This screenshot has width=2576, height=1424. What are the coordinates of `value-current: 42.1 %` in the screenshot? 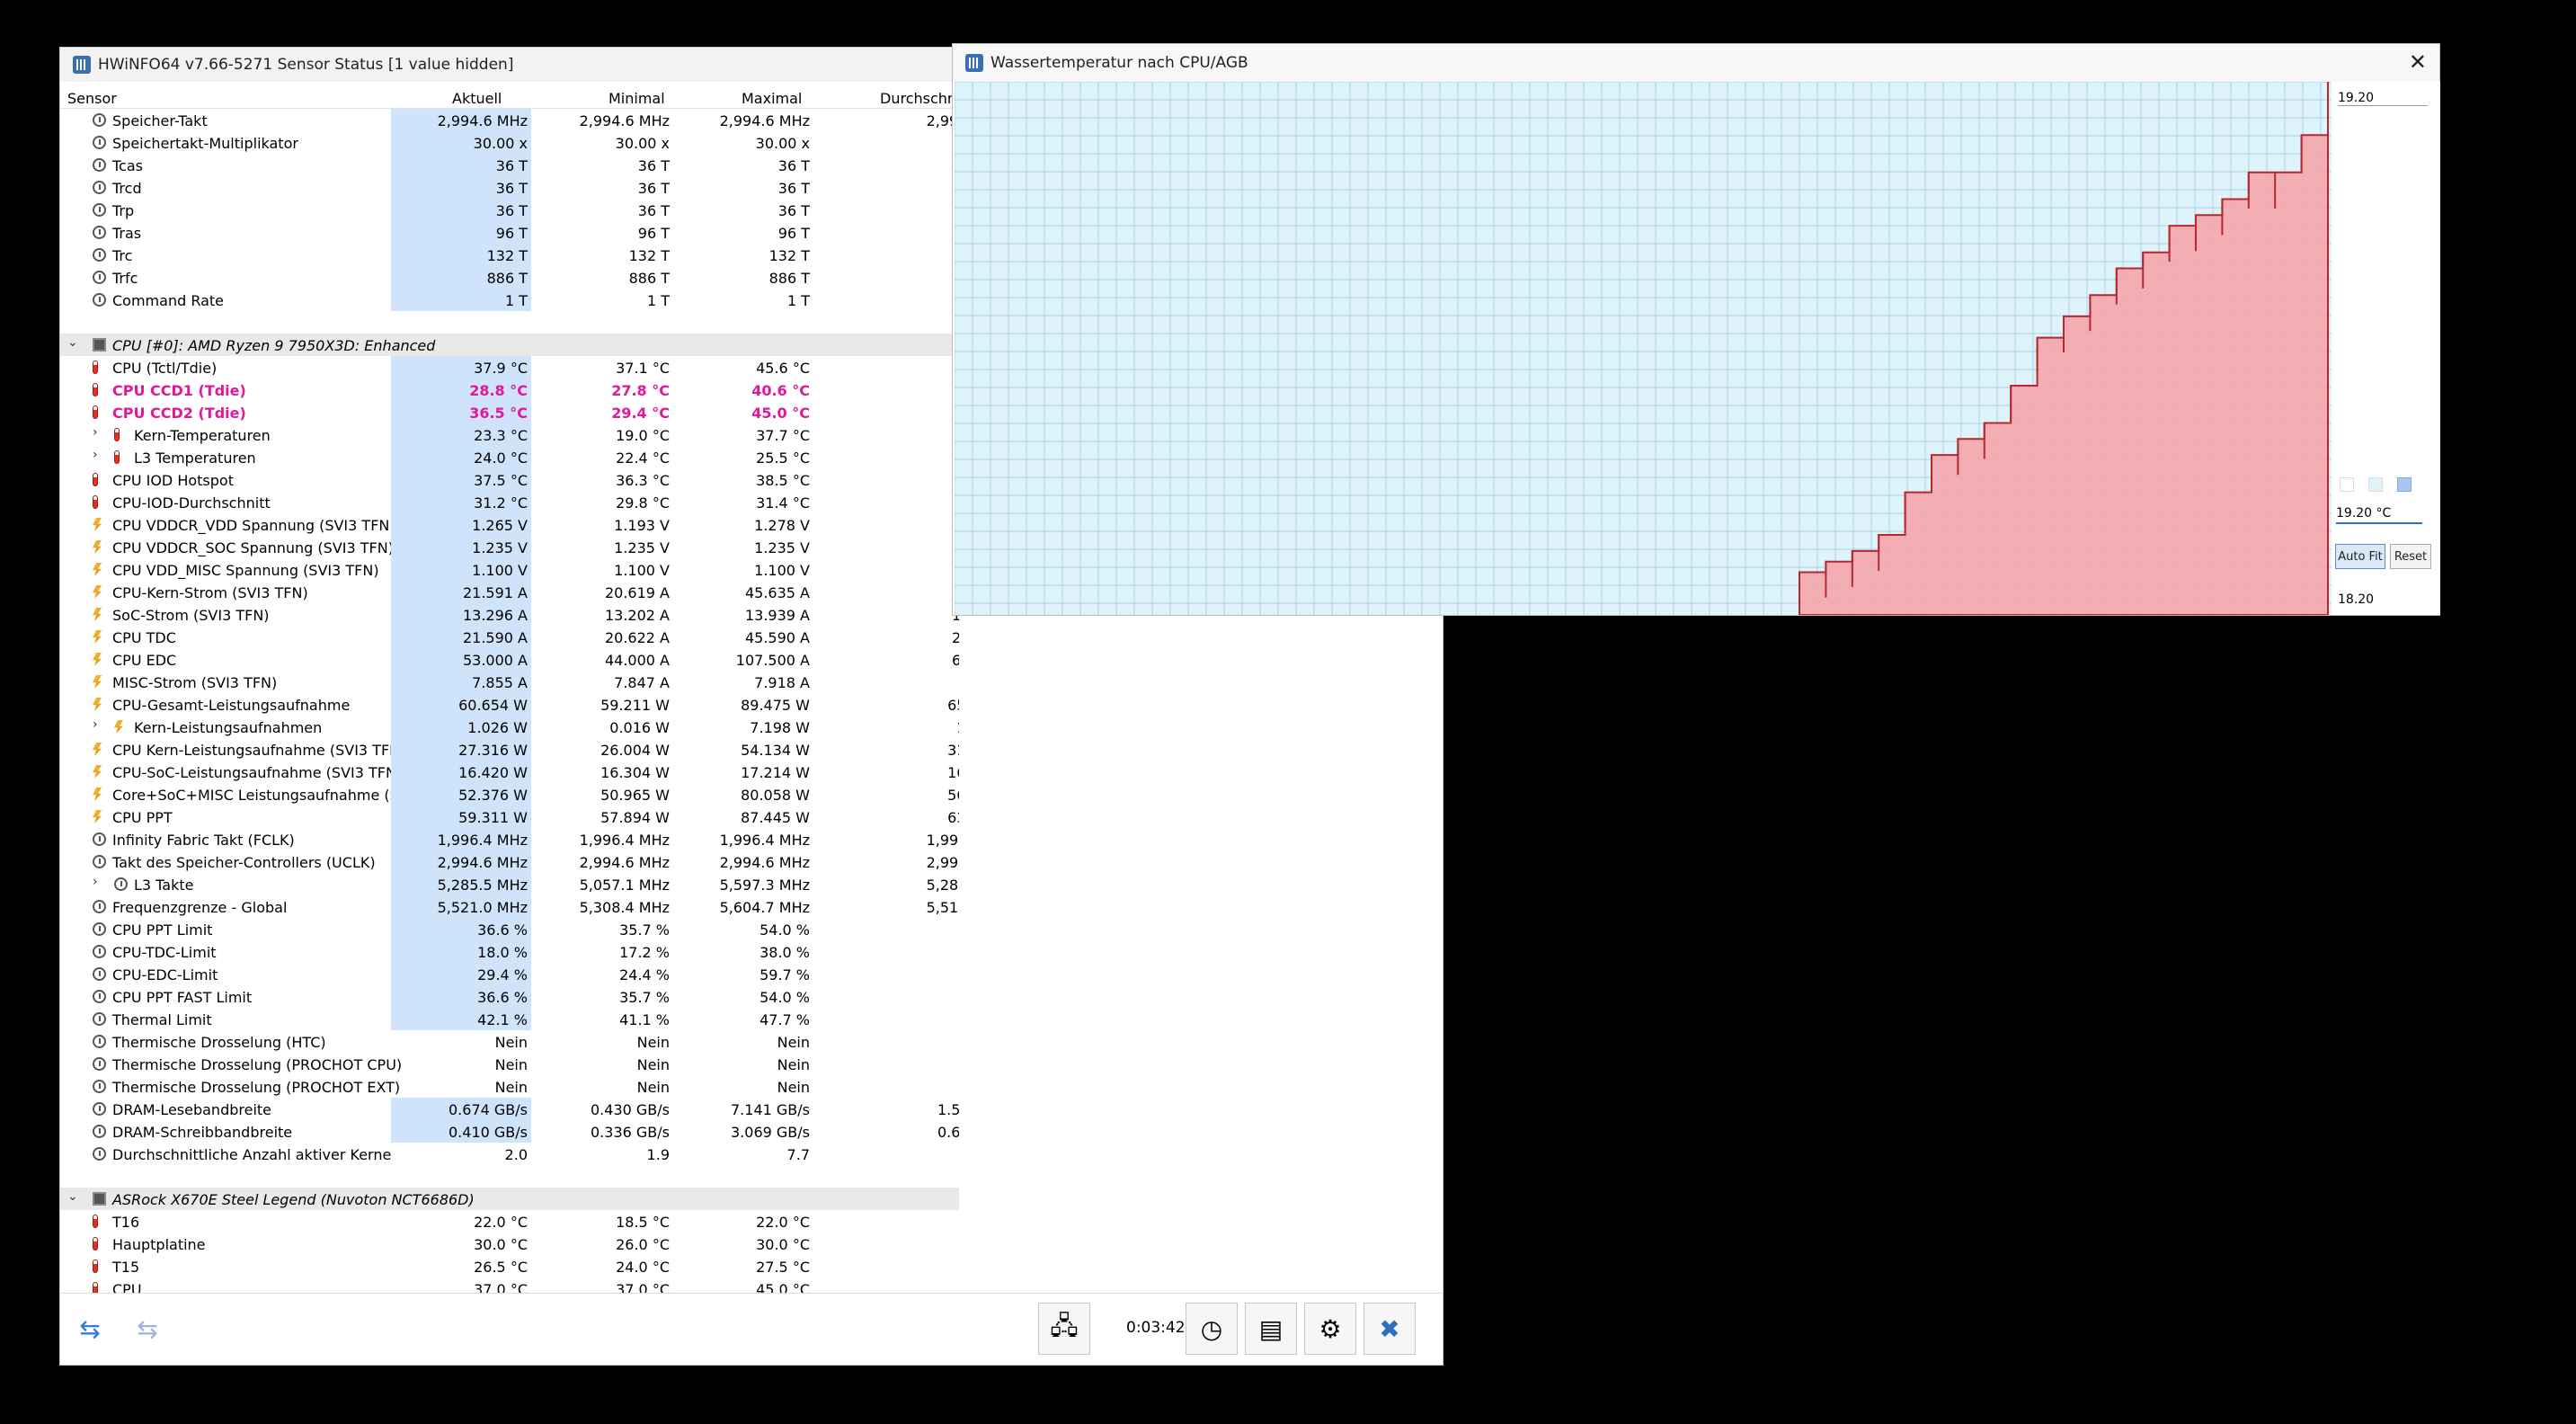 It's located at (461, 1019).